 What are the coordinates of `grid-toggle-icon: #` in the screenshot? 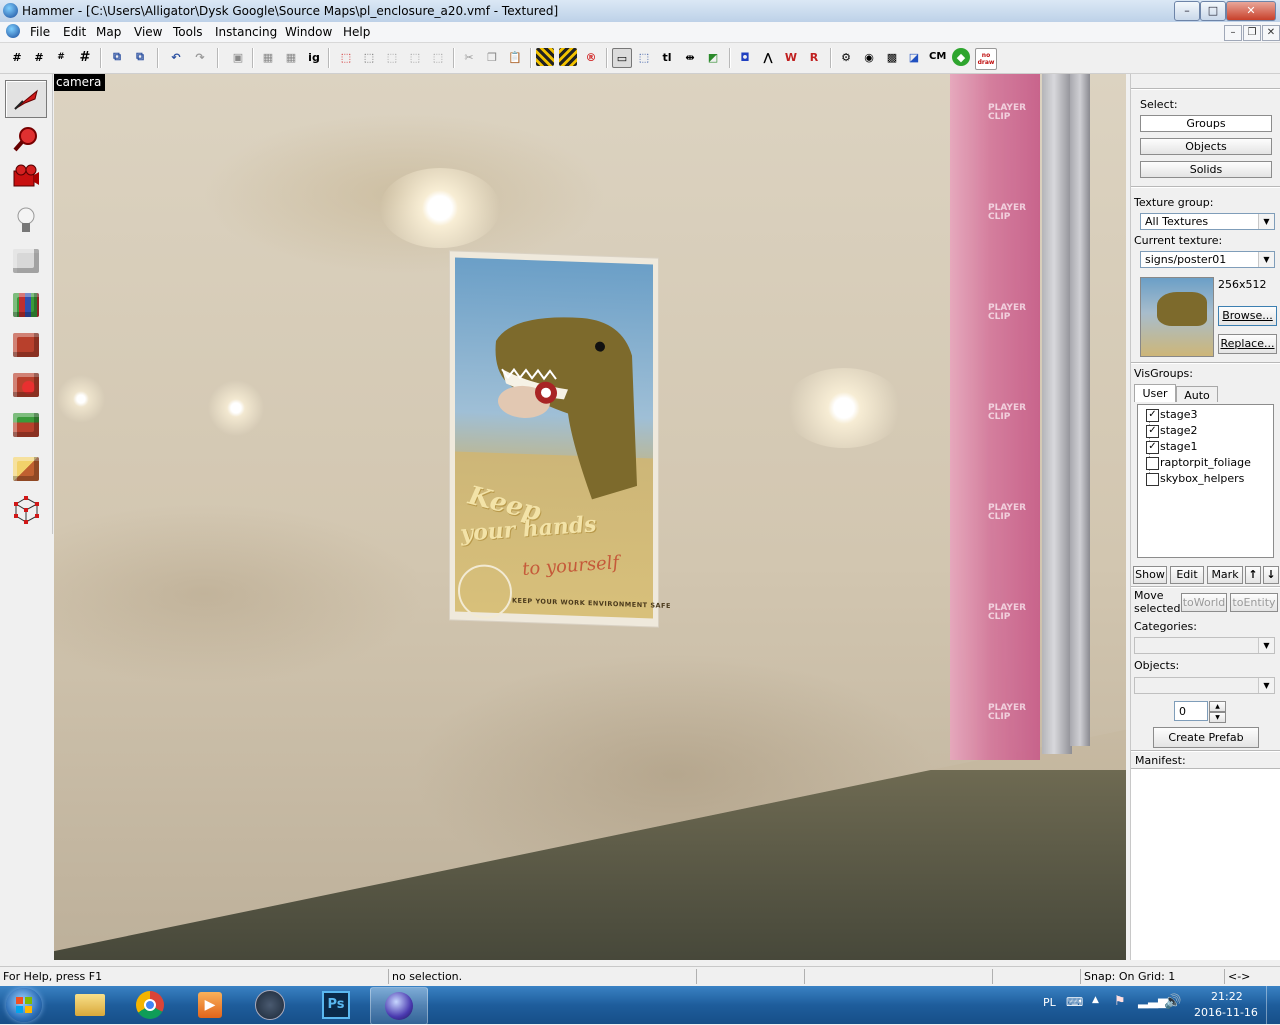 It's located at (17, 57).